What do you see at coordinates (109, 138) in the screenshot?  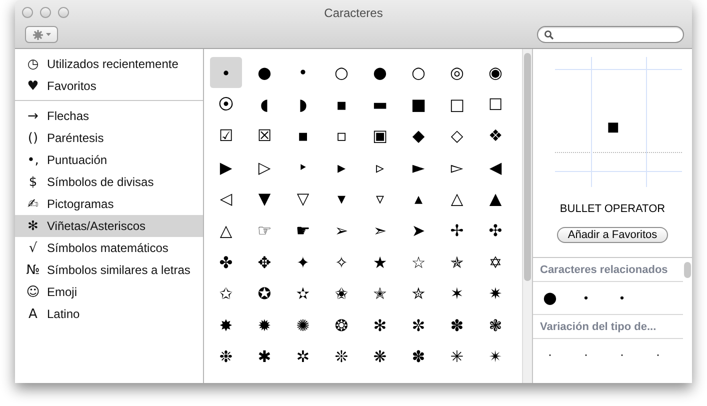 I see `sidebar-item: () Paréntesis` at bounding box center [109, 138].